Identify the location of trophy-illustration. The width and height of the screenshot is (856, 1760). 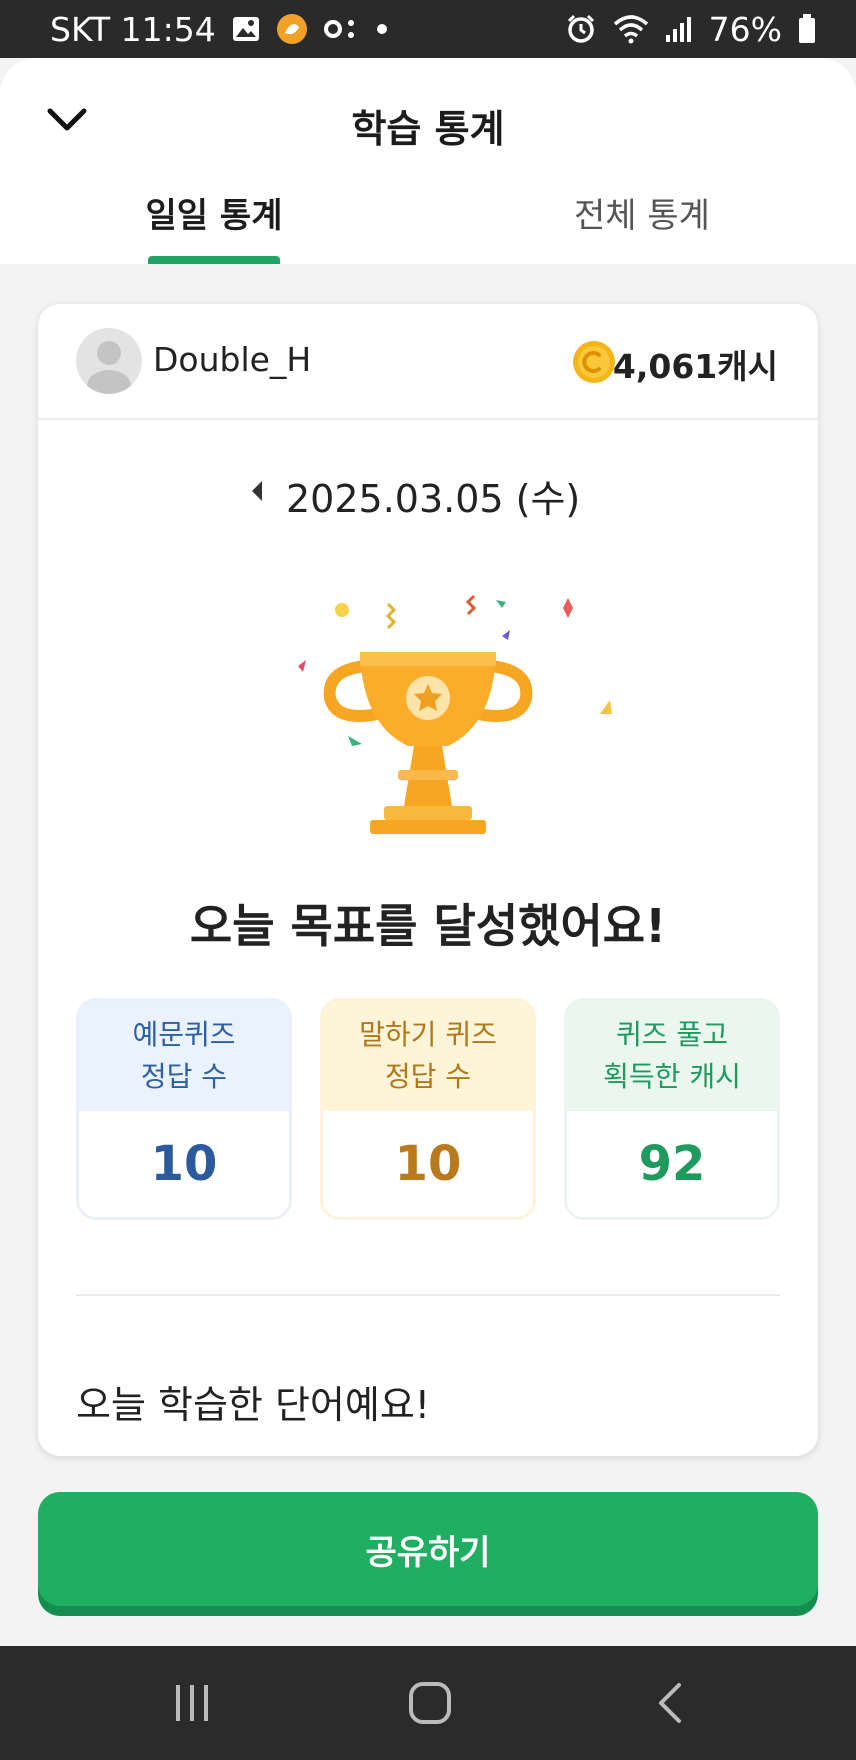
(455, 714).